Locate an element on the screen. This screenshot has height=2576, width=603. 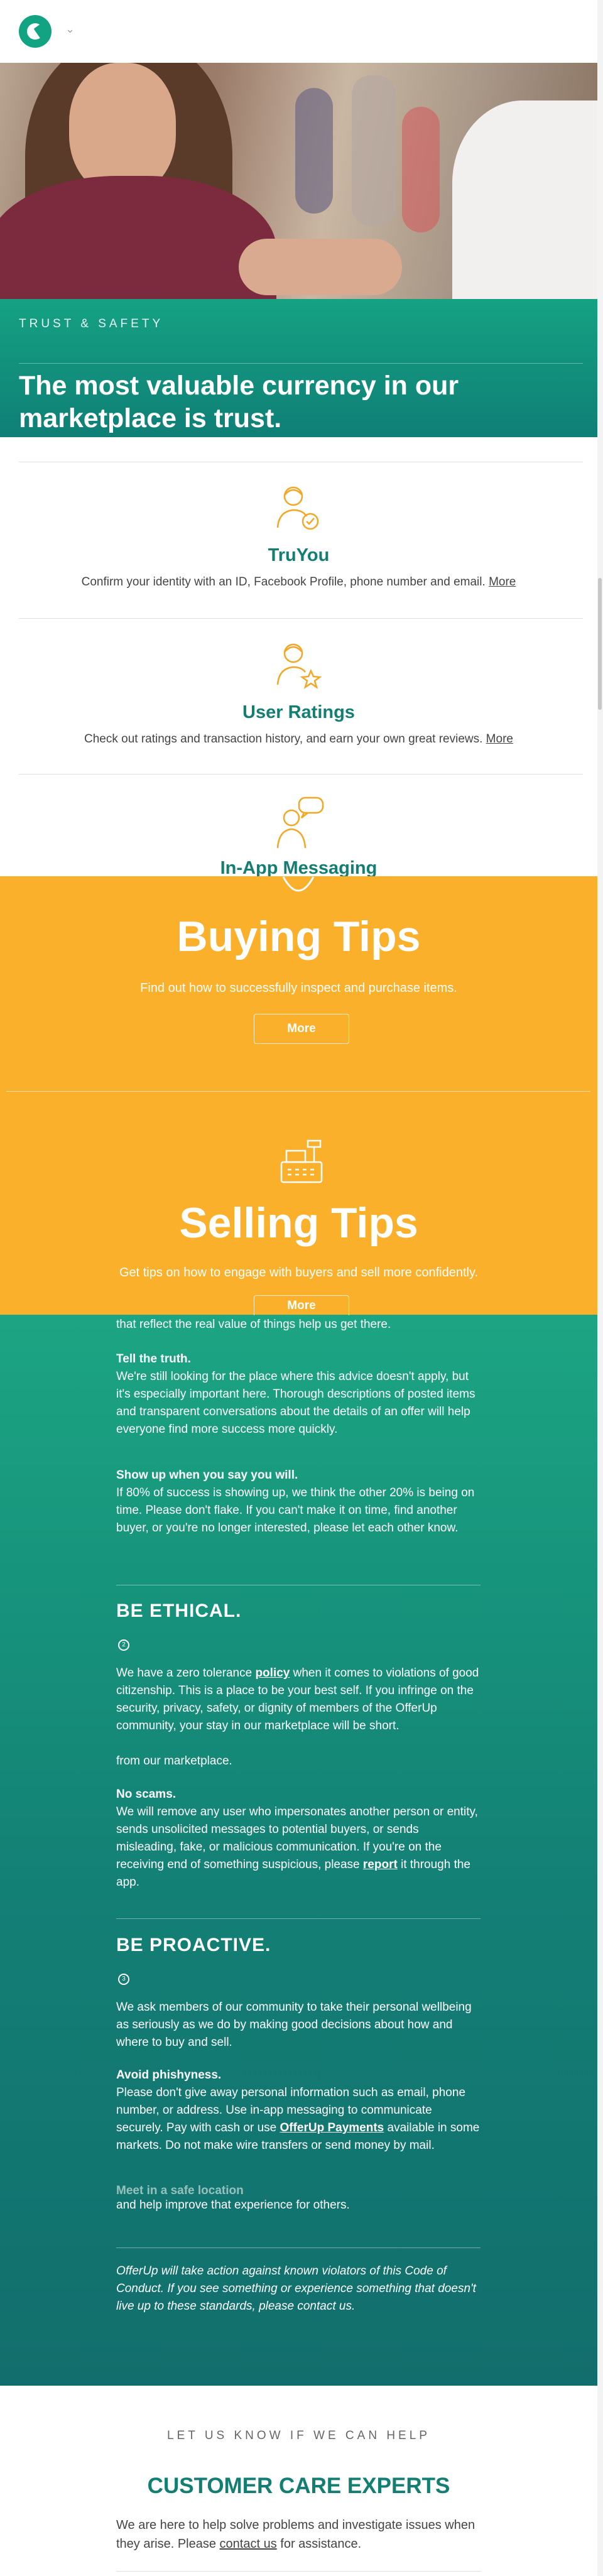
offerup-logo-icon is located at coordinates (36, 31).